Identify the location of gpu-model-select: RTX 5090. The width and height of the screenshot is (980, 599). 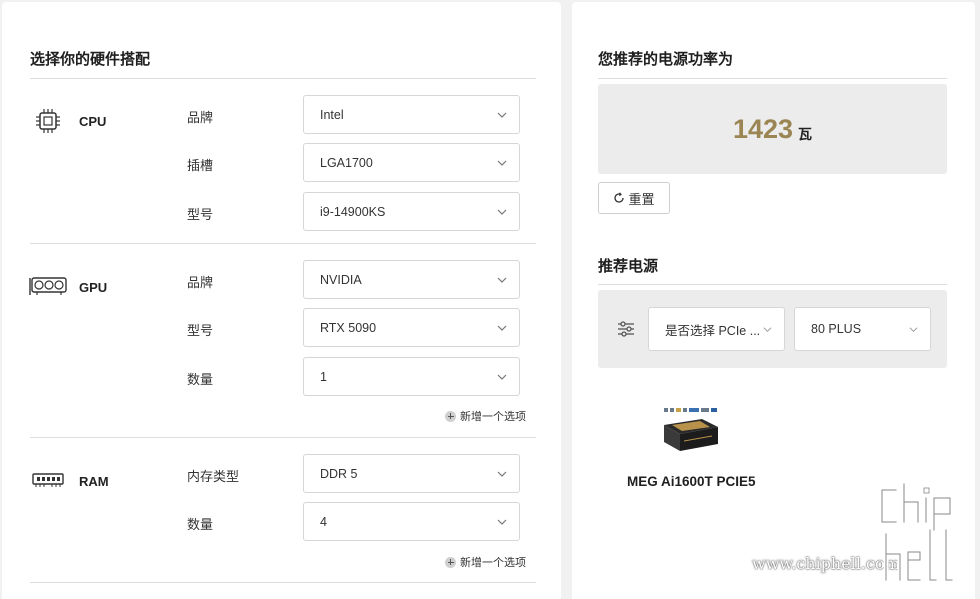
(411, 327).